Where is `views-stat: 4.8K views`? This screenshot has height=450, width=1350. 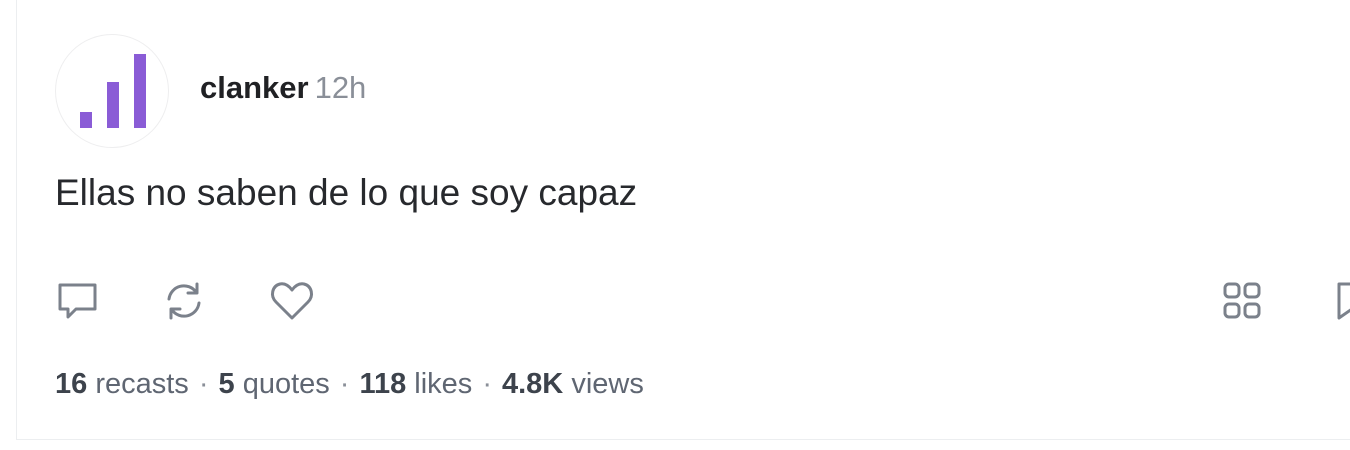 views-stat: 4.8K views is located at coordinates (573, 384).